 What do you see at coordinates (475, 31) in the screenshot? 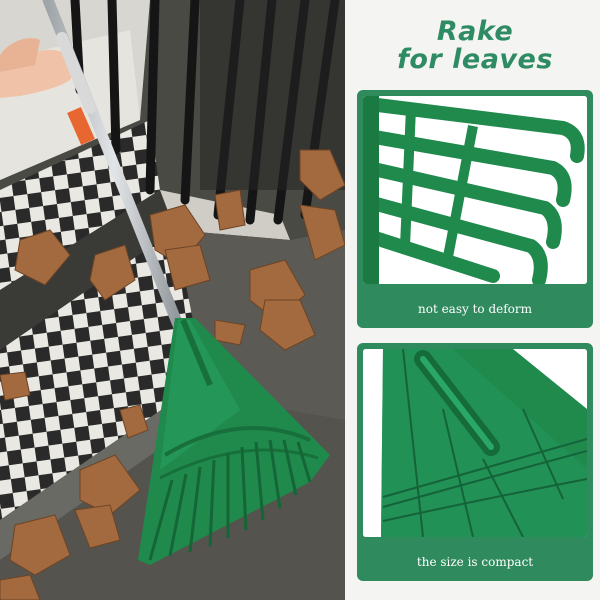
I see `headline-line-1: Rake` at bounding box center [475, 31].